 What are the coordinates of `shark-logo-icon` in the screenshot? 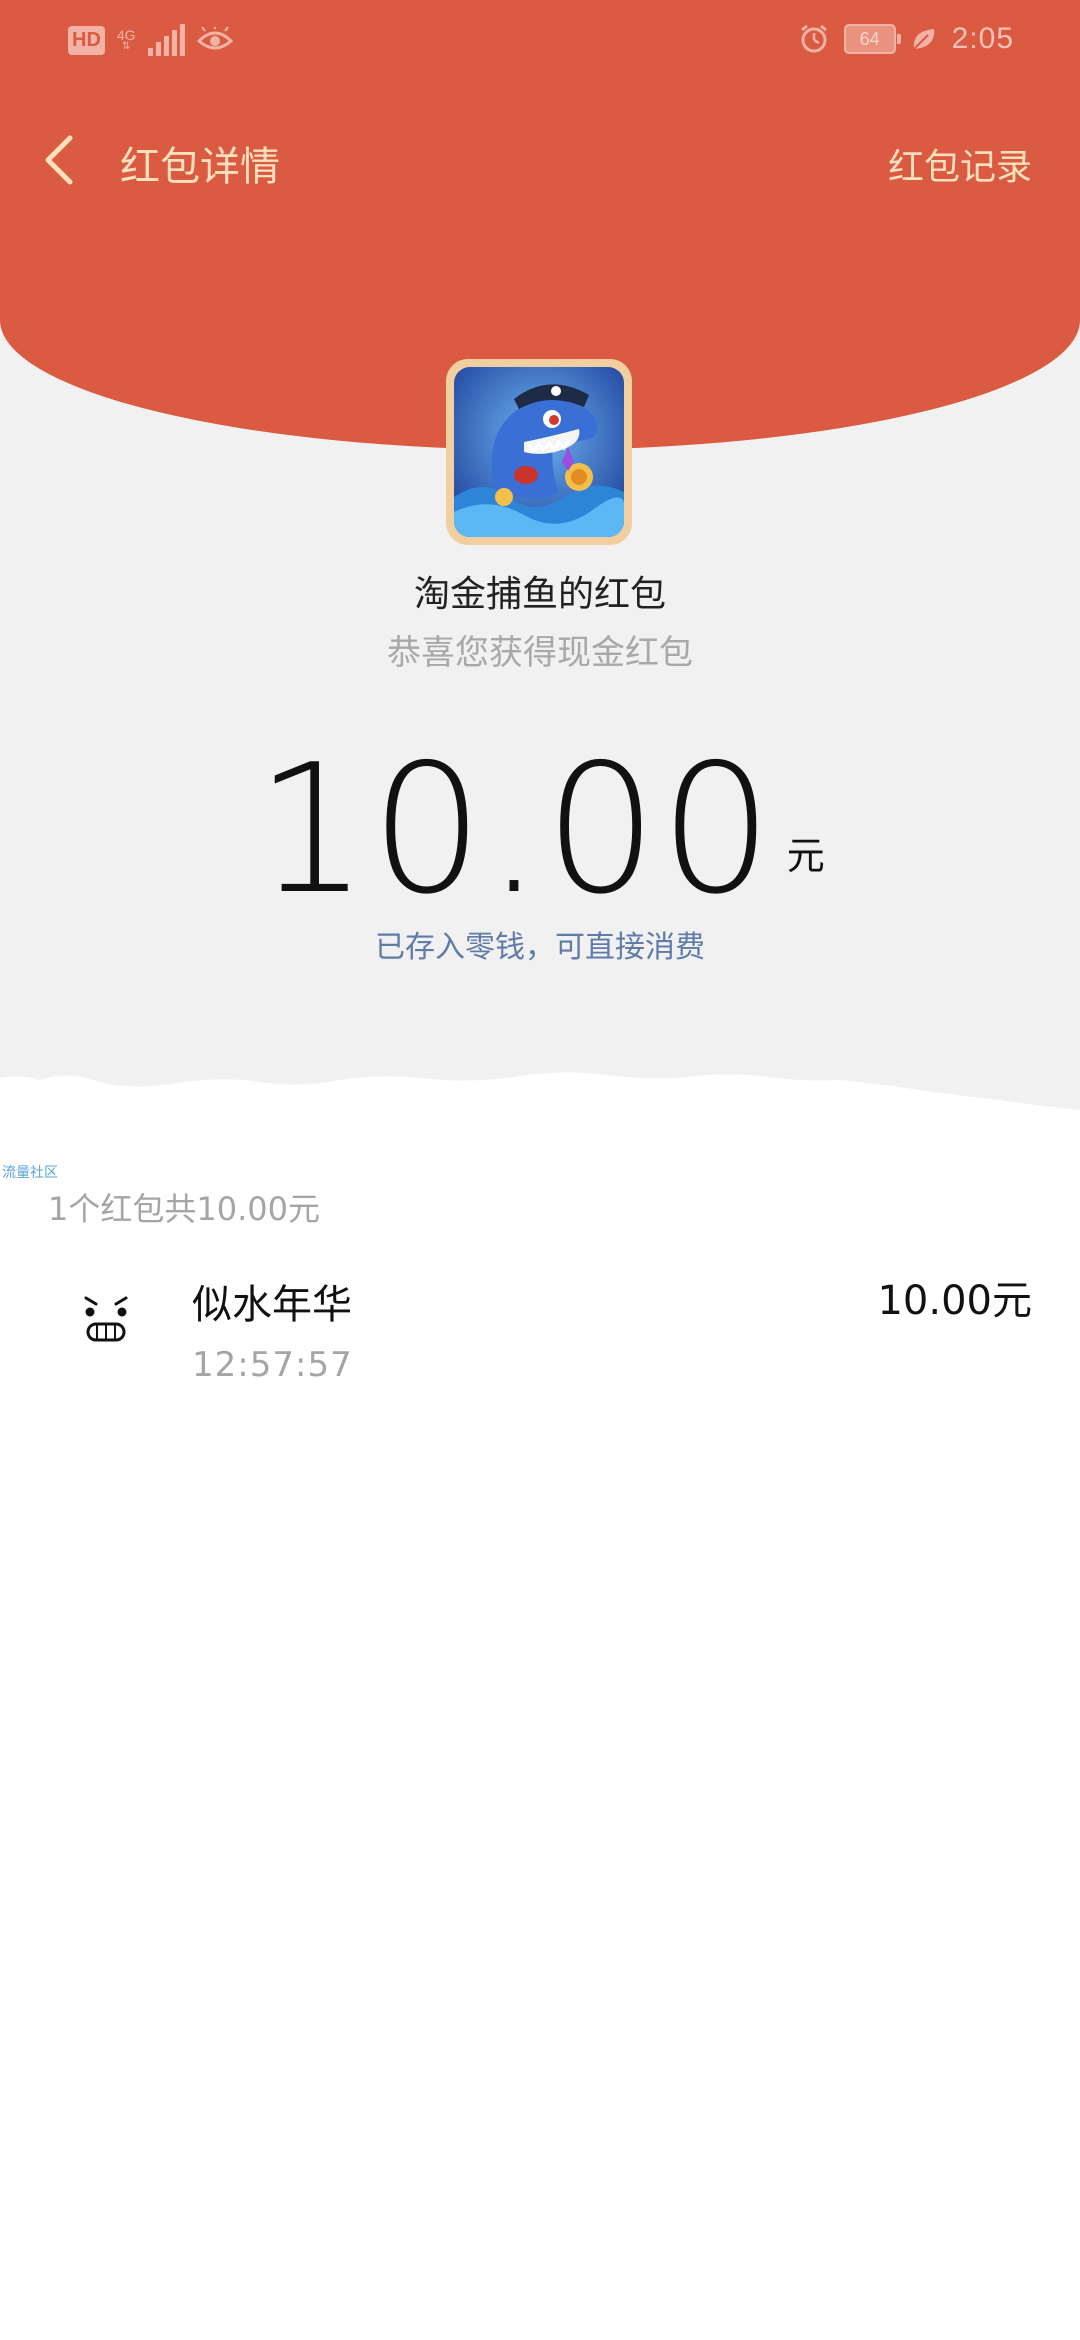 It's located at (539, 452).